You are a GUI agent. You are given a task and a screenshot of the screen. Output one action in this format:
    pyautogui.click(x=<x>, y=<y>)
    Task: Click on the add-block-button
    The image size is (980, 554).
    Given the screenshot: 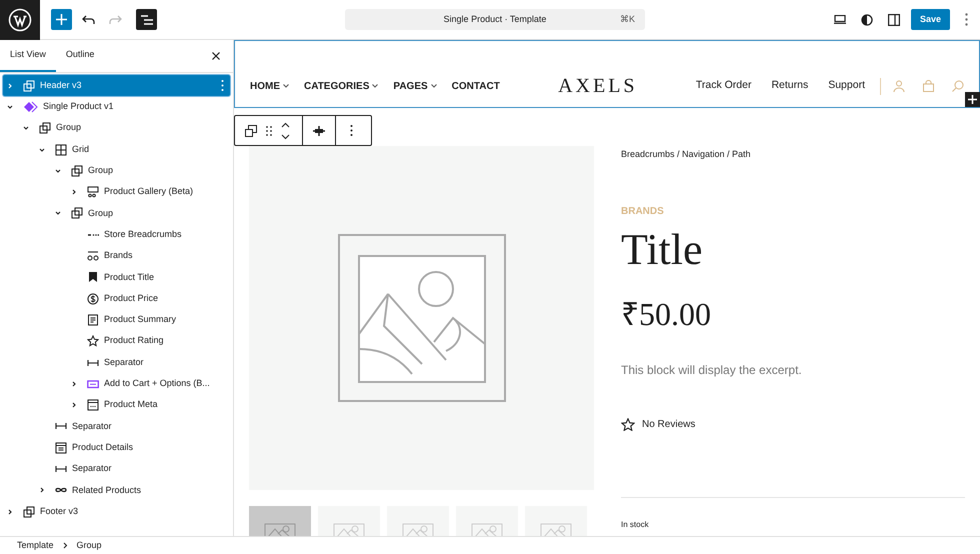 What is the action you would take?
    pyautogui.click(x=61, y=19)
    